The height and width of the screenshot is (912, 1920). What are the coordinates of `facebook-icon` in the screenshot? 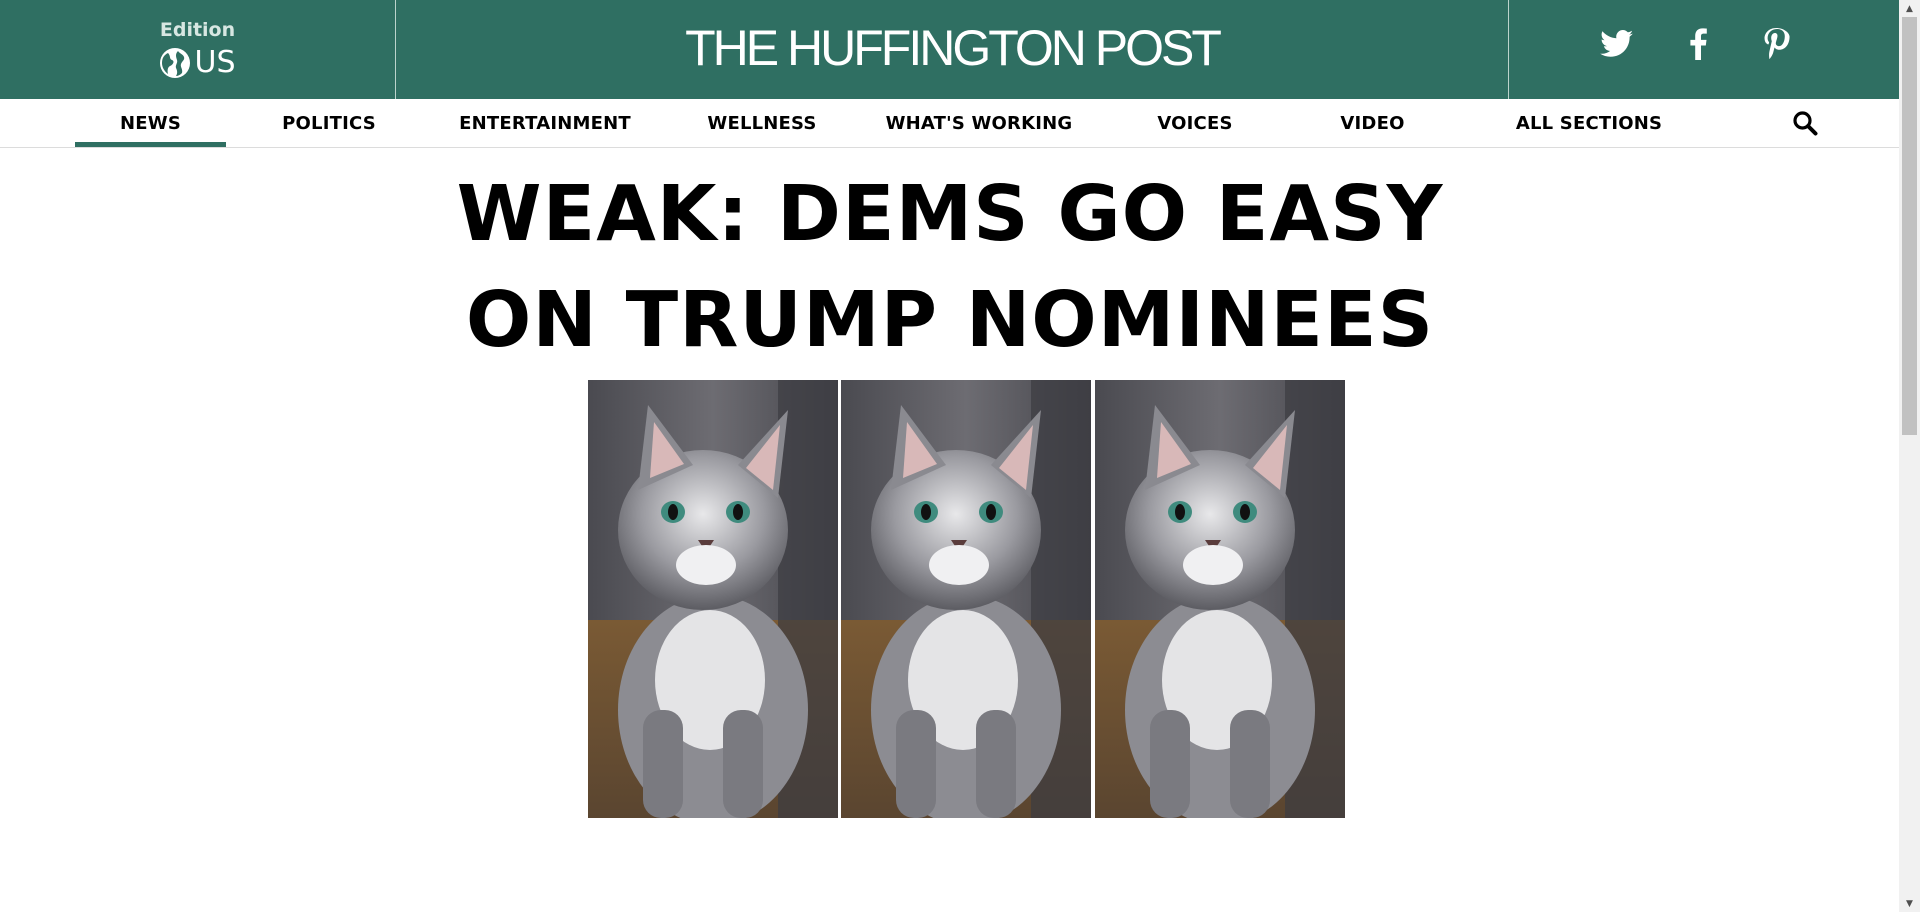 It's located at (1698, 46).